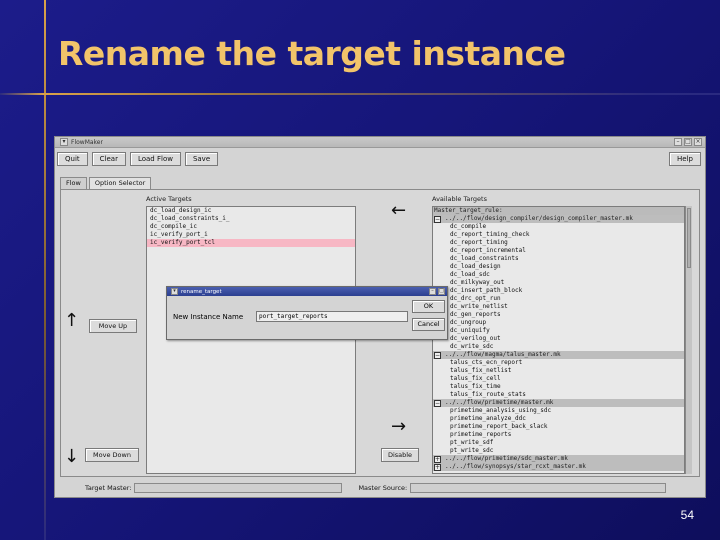  Describe the element at coordinates (155, 159) in the screenshot. I see `load-flow-button: Load Flow` at that location.